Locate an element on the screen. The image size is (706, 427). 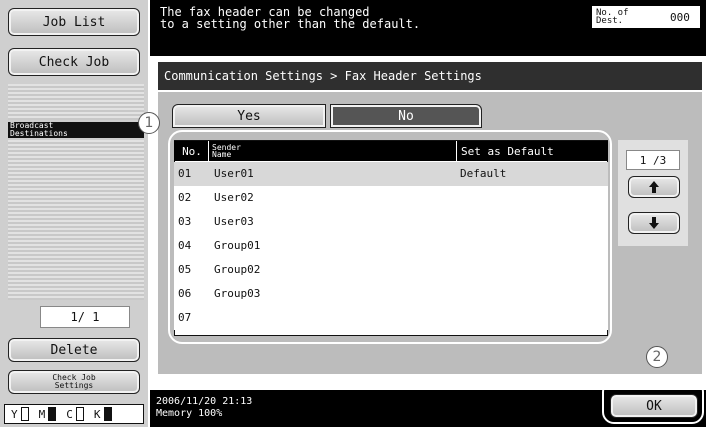
row-name: Group02 is located at coordinates (237, 269).